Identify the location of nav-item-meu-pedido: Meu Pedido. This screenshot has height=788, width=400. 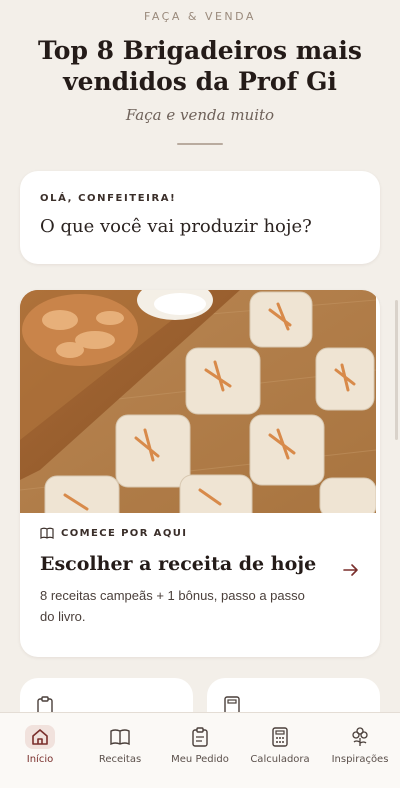
(200, 756).